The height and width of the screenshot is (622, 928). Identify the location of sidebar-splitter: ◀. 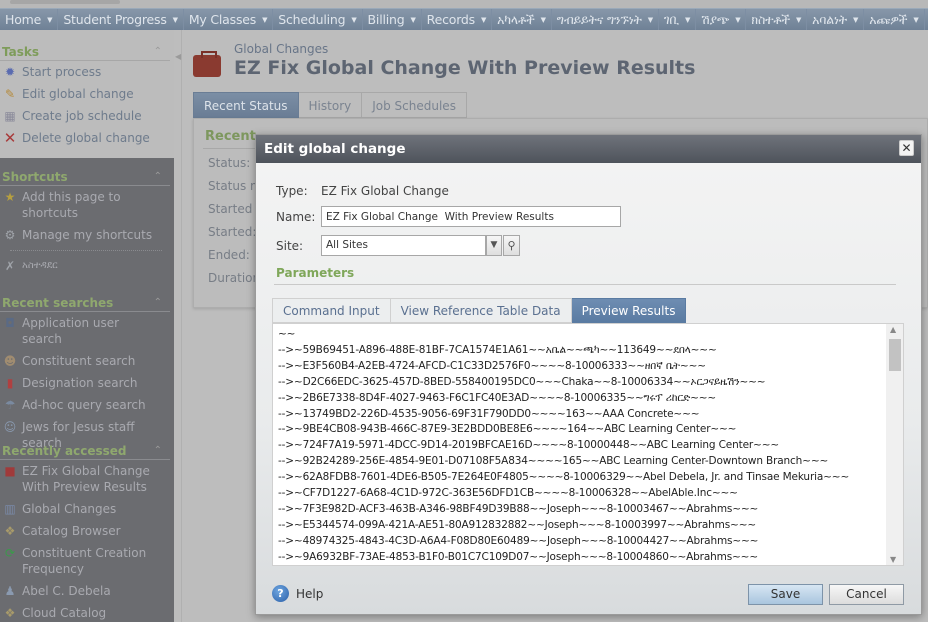
(178, 326).